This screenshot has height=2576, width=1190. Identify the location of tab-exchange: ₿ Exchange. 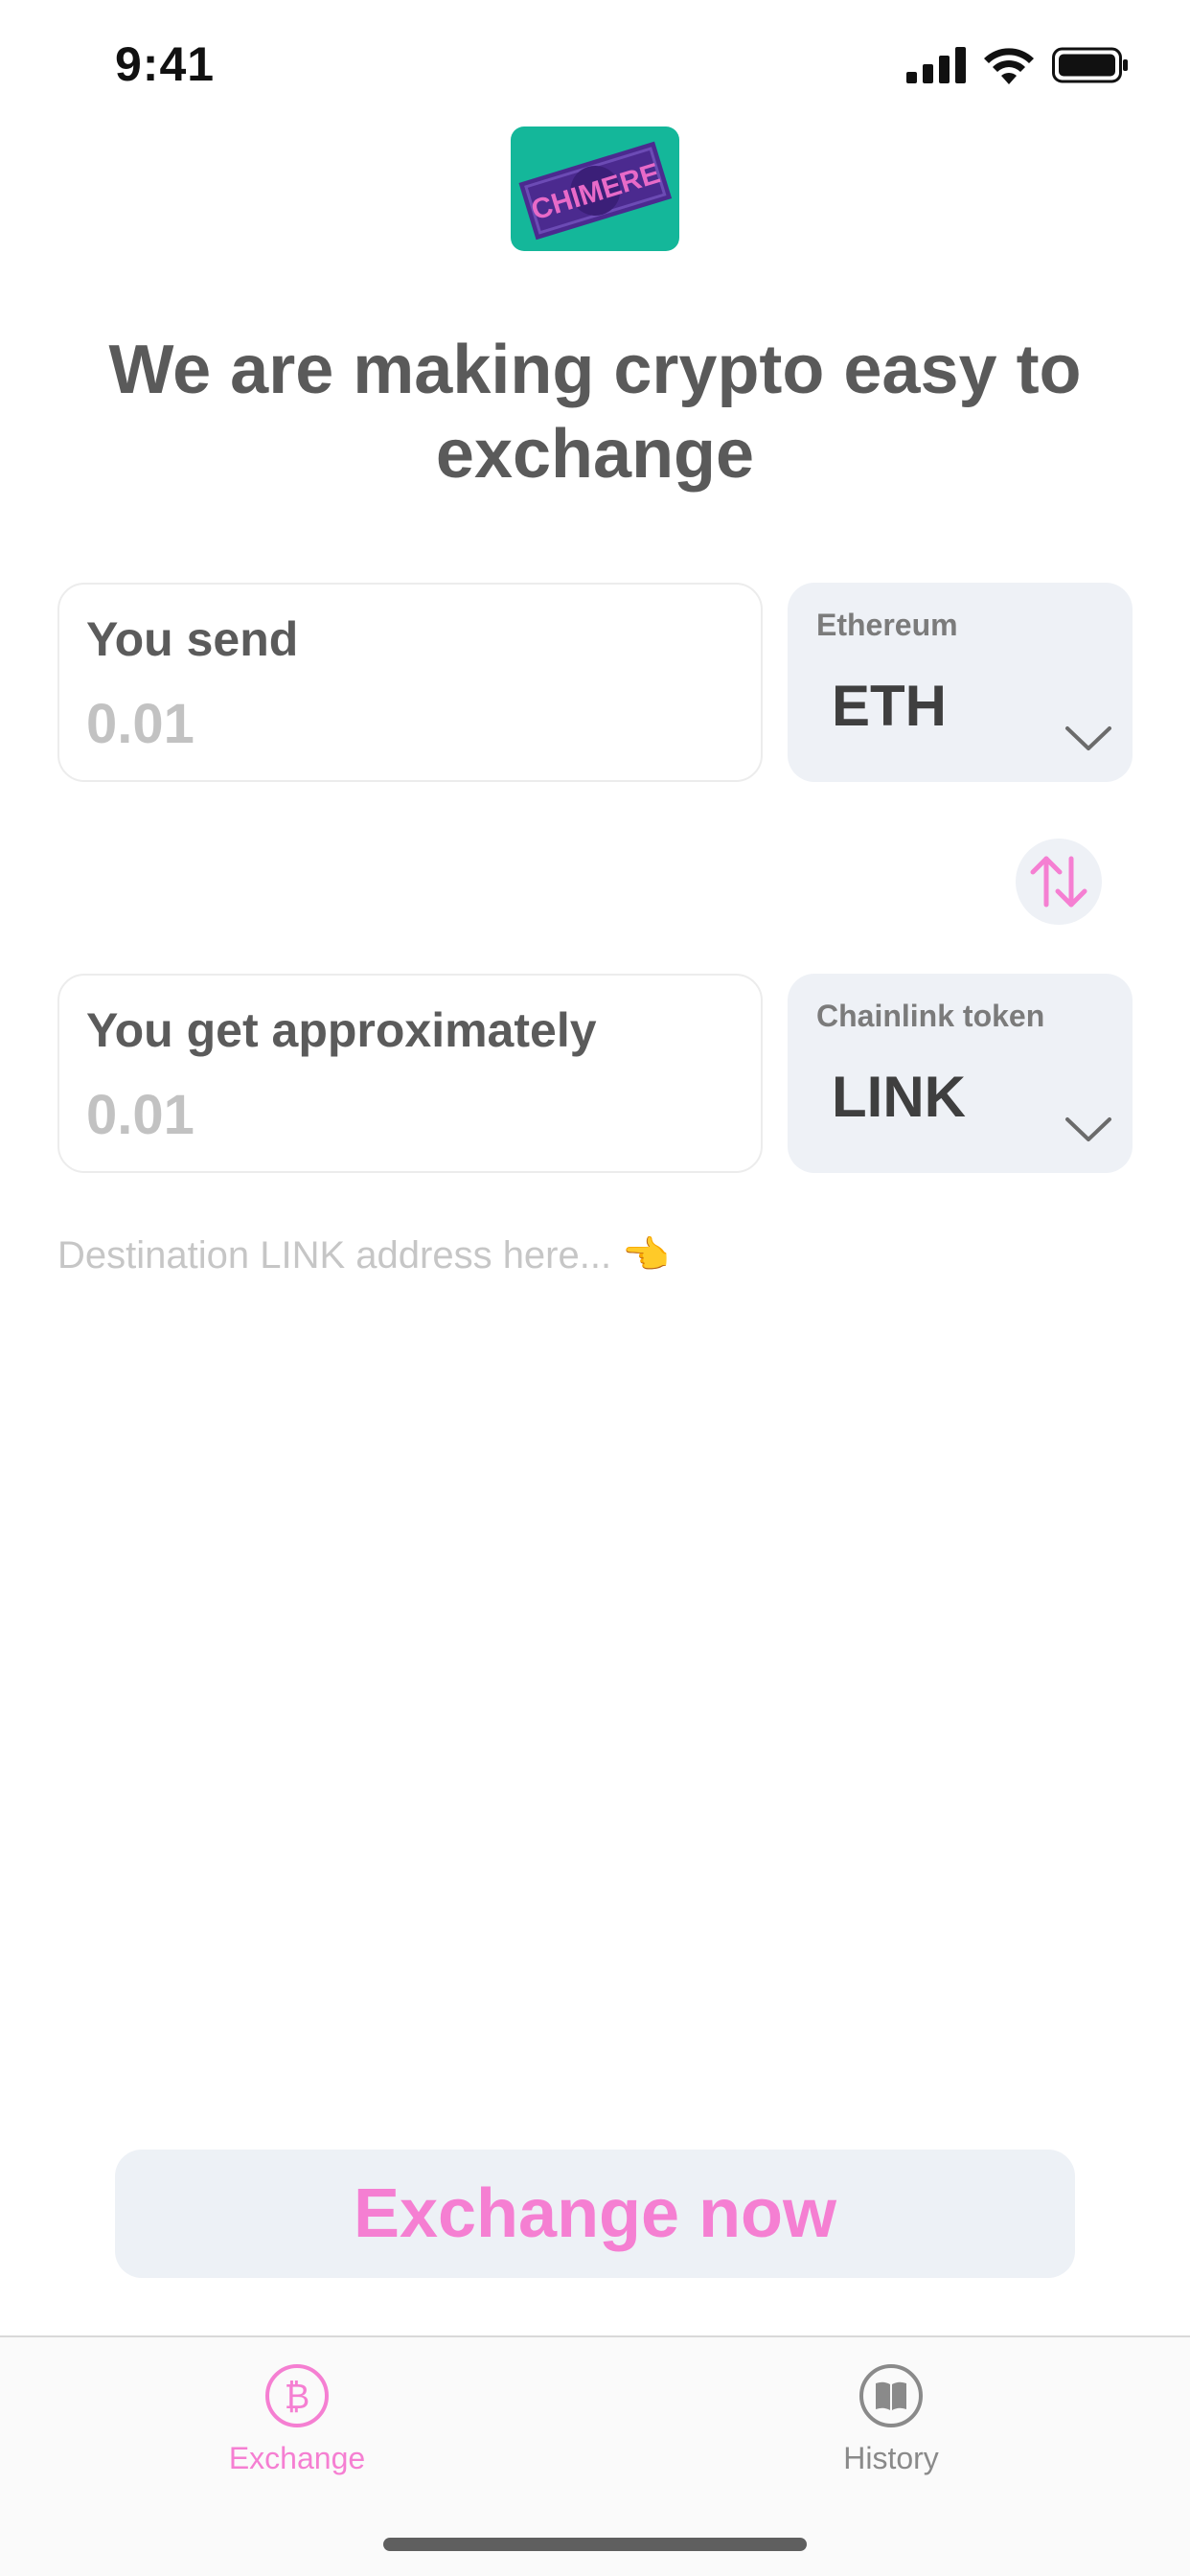
(297, 2434).